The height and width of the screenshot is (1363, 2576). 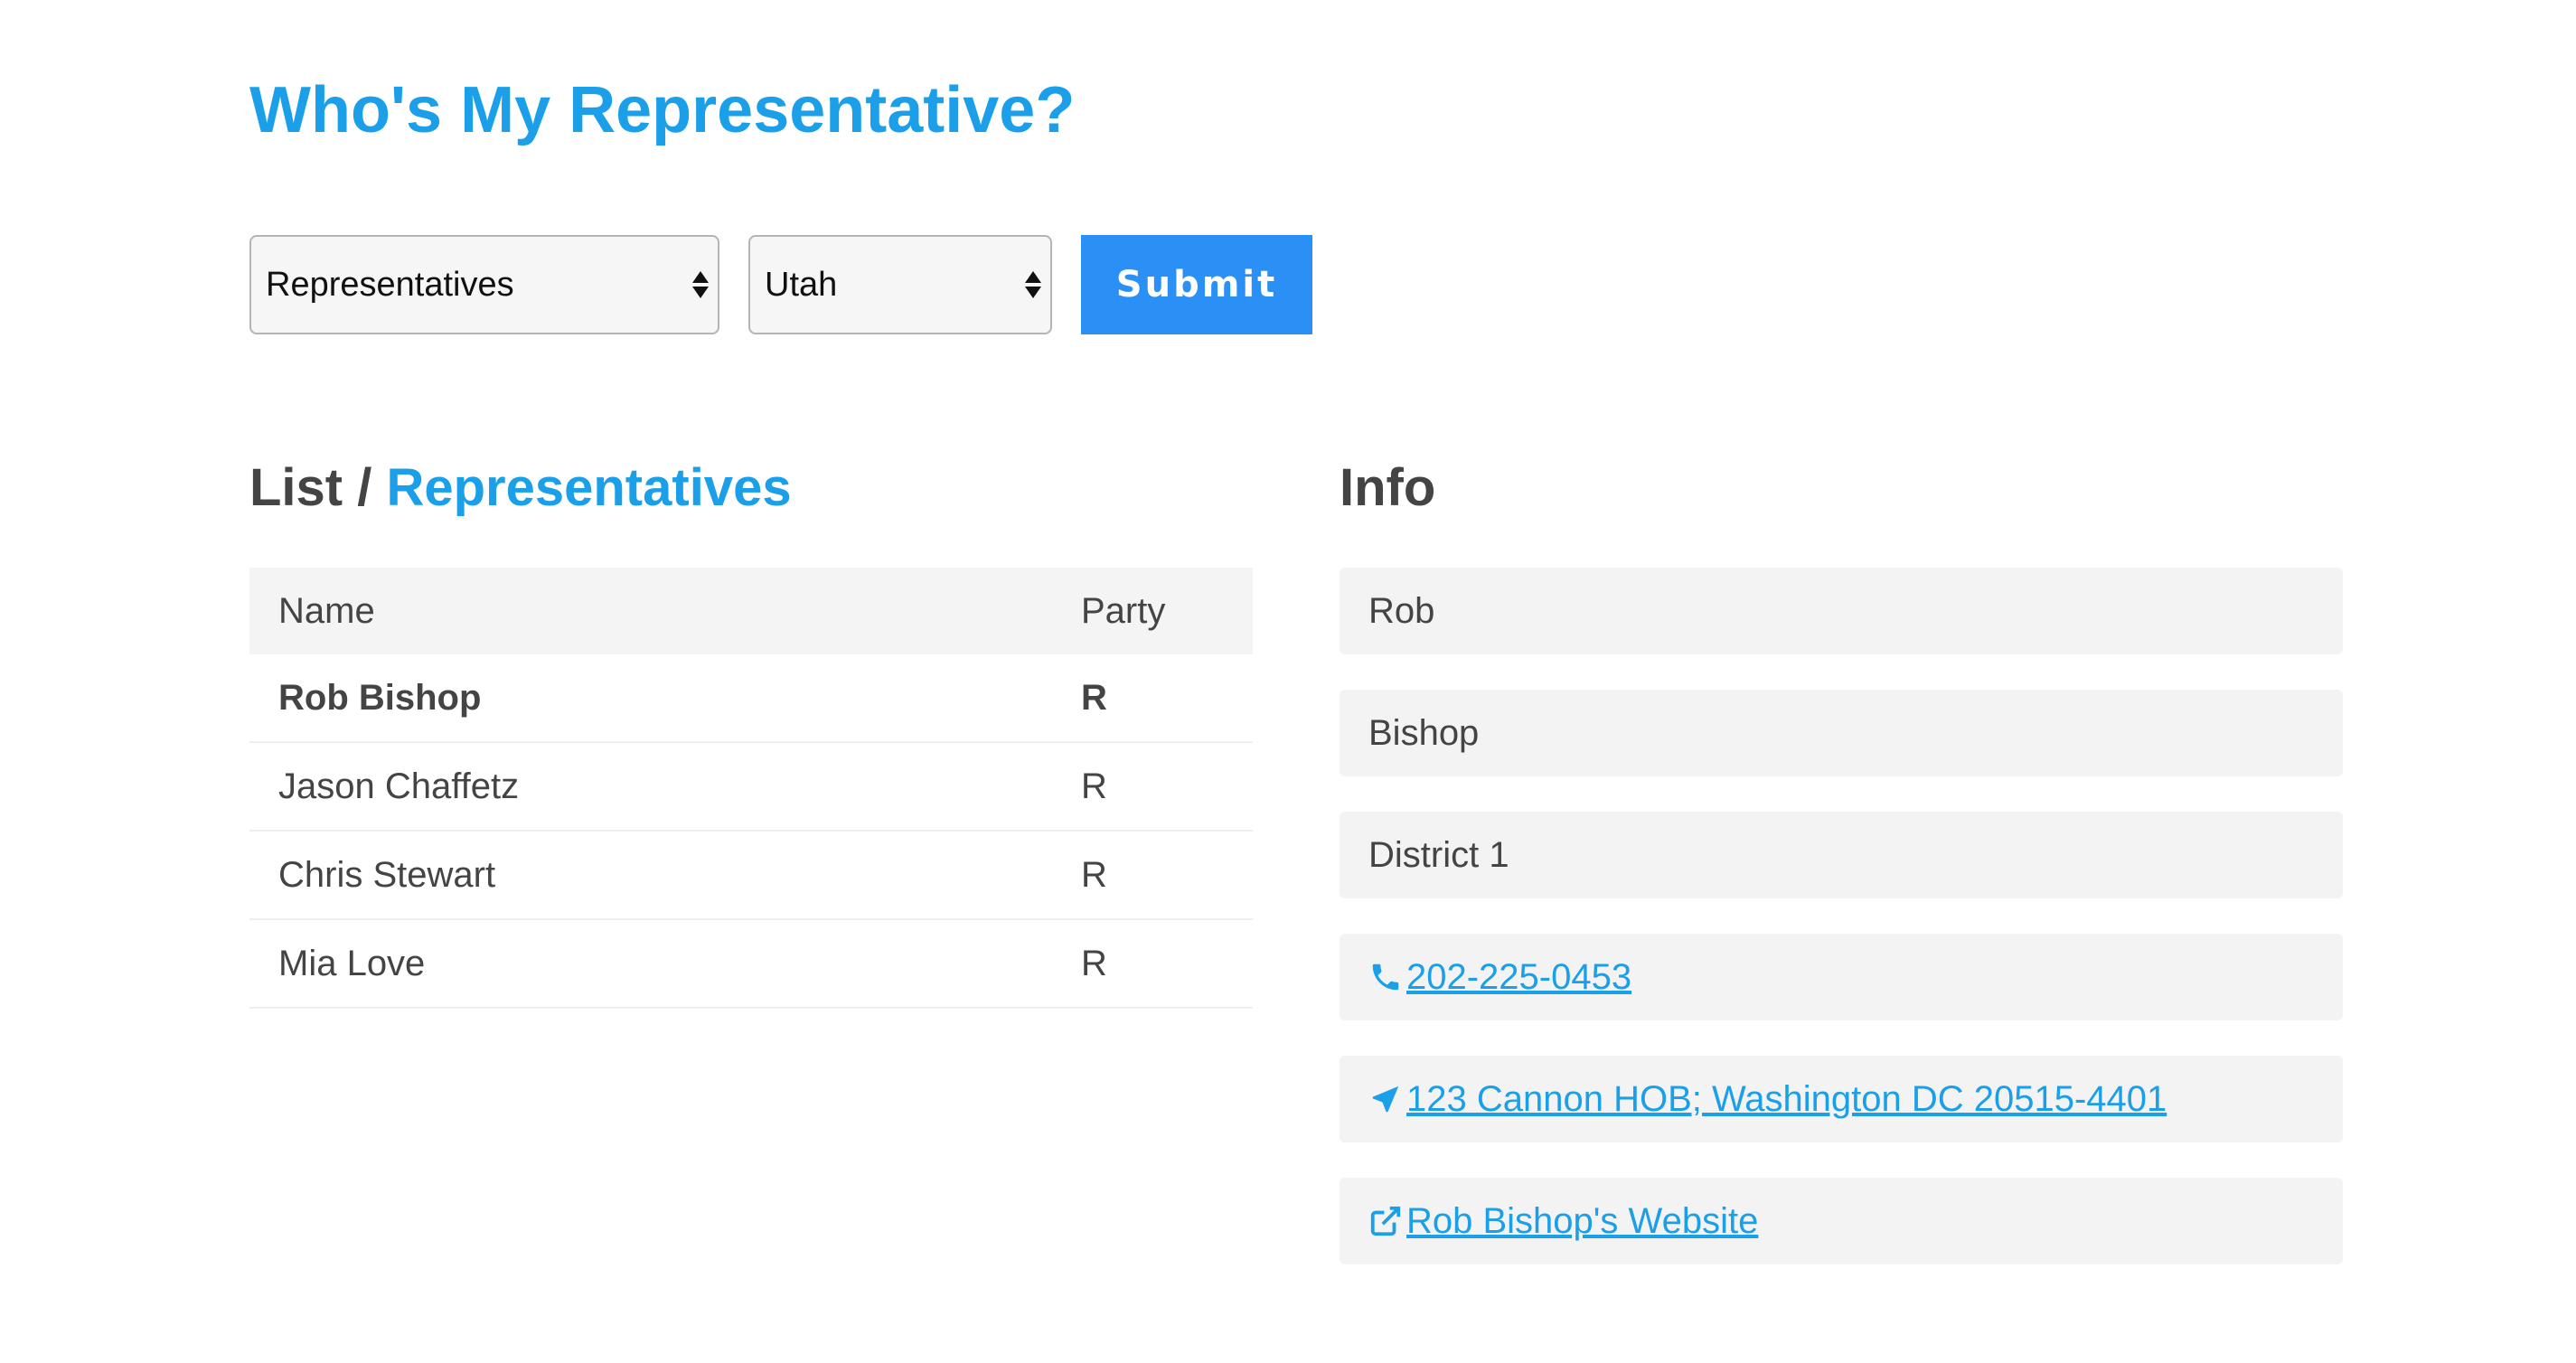 What do you see at coordinates (1385, 1100) in the screenshot?
I see `location-arrow-icon` at bounding box center [1385, 1100].